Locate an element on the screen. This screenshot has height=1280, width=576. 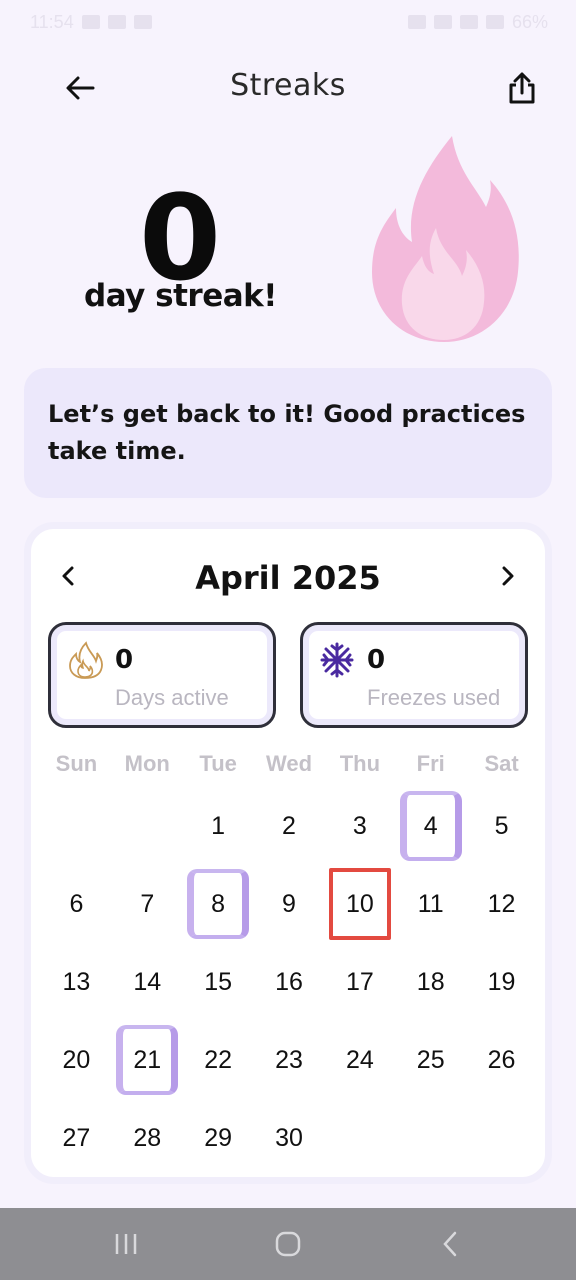
calendar-day: 15 is located at coordinates (218, 982).